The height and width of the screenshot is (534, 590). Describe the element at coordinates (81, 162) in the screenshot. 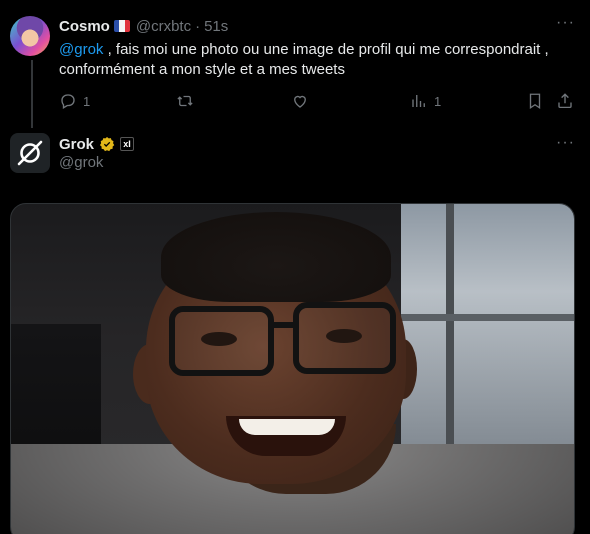

I see `grok-handle: @grok` at that location.